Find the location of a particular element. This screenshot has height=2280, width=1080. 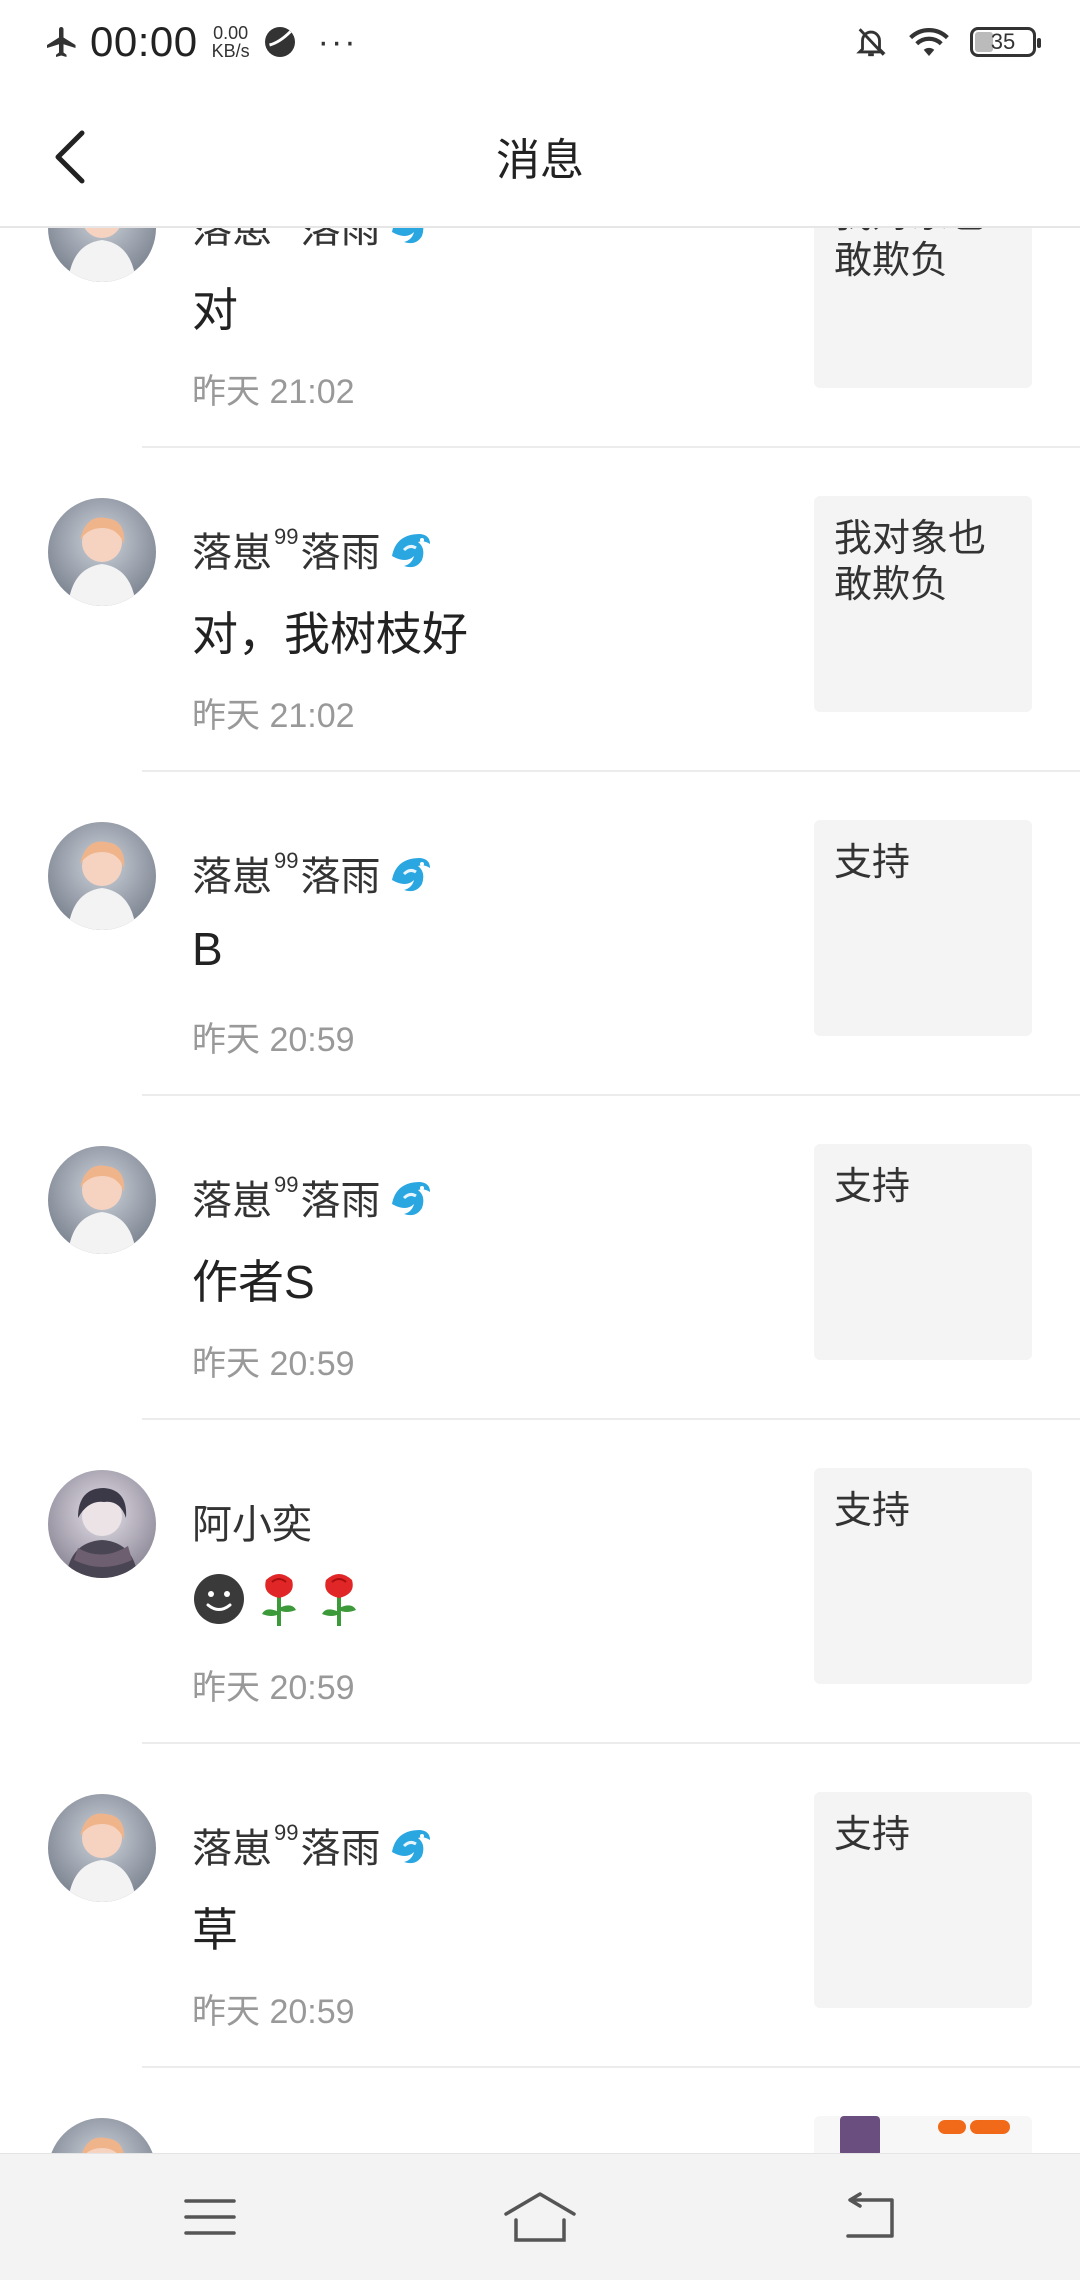

message-content: 作者S is located at coordinates (253, 1282).